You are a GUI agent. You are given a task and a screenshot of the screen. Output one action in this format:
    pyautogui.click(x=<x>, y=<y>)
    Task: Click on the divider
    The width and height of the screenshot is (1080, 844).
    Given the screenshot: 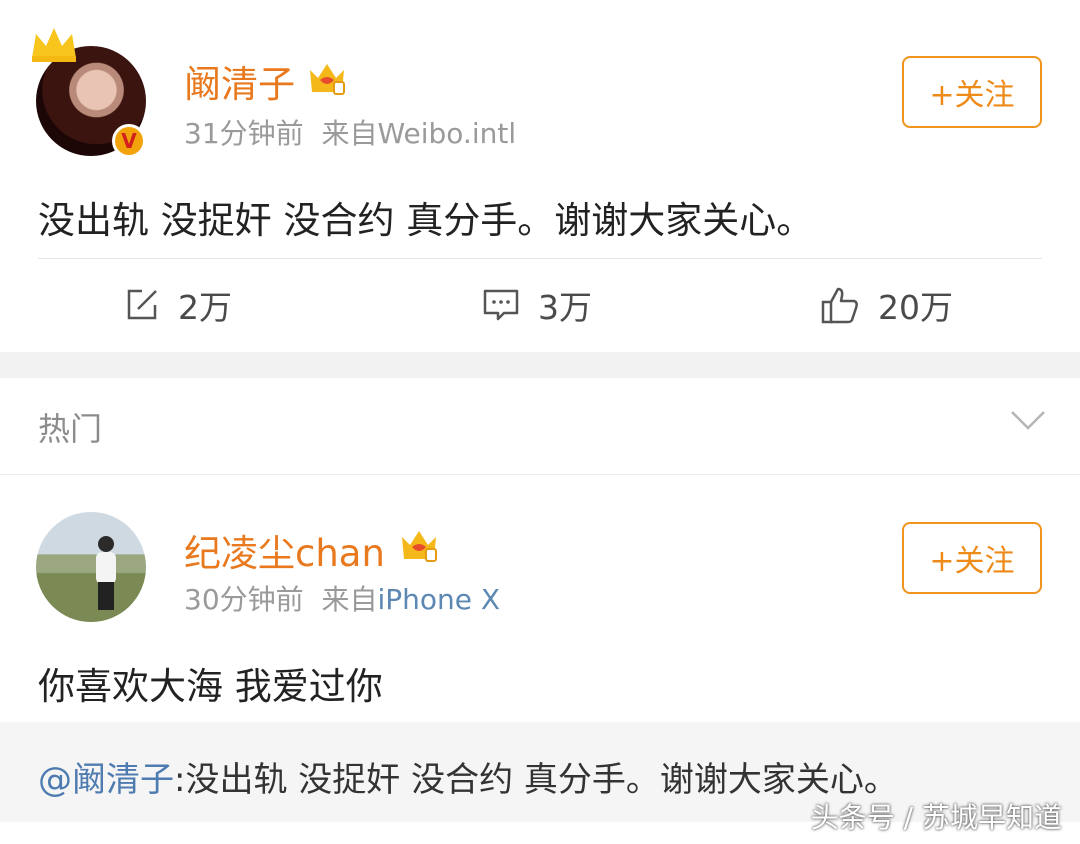 What is the action you would take?
    pyautogui.click(x=540, y=258)
    